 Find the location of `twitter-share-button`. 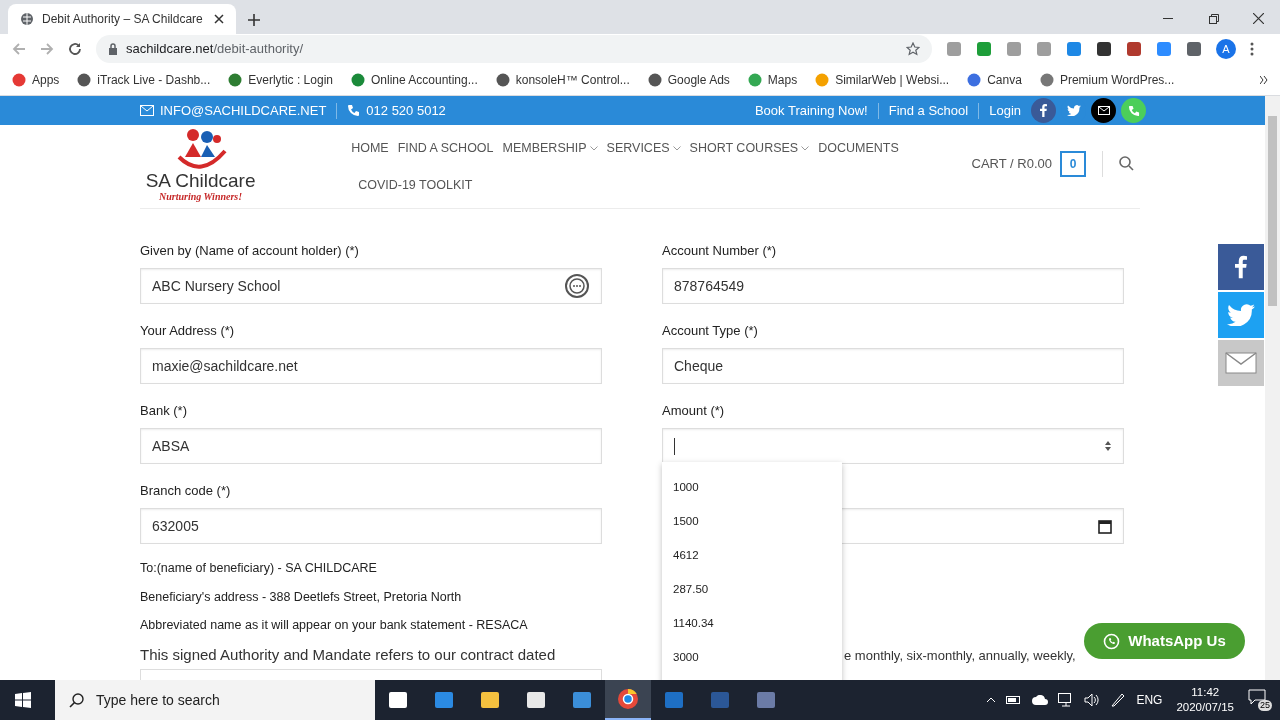

twitter-share-button is located at coordinates (1241, 315).